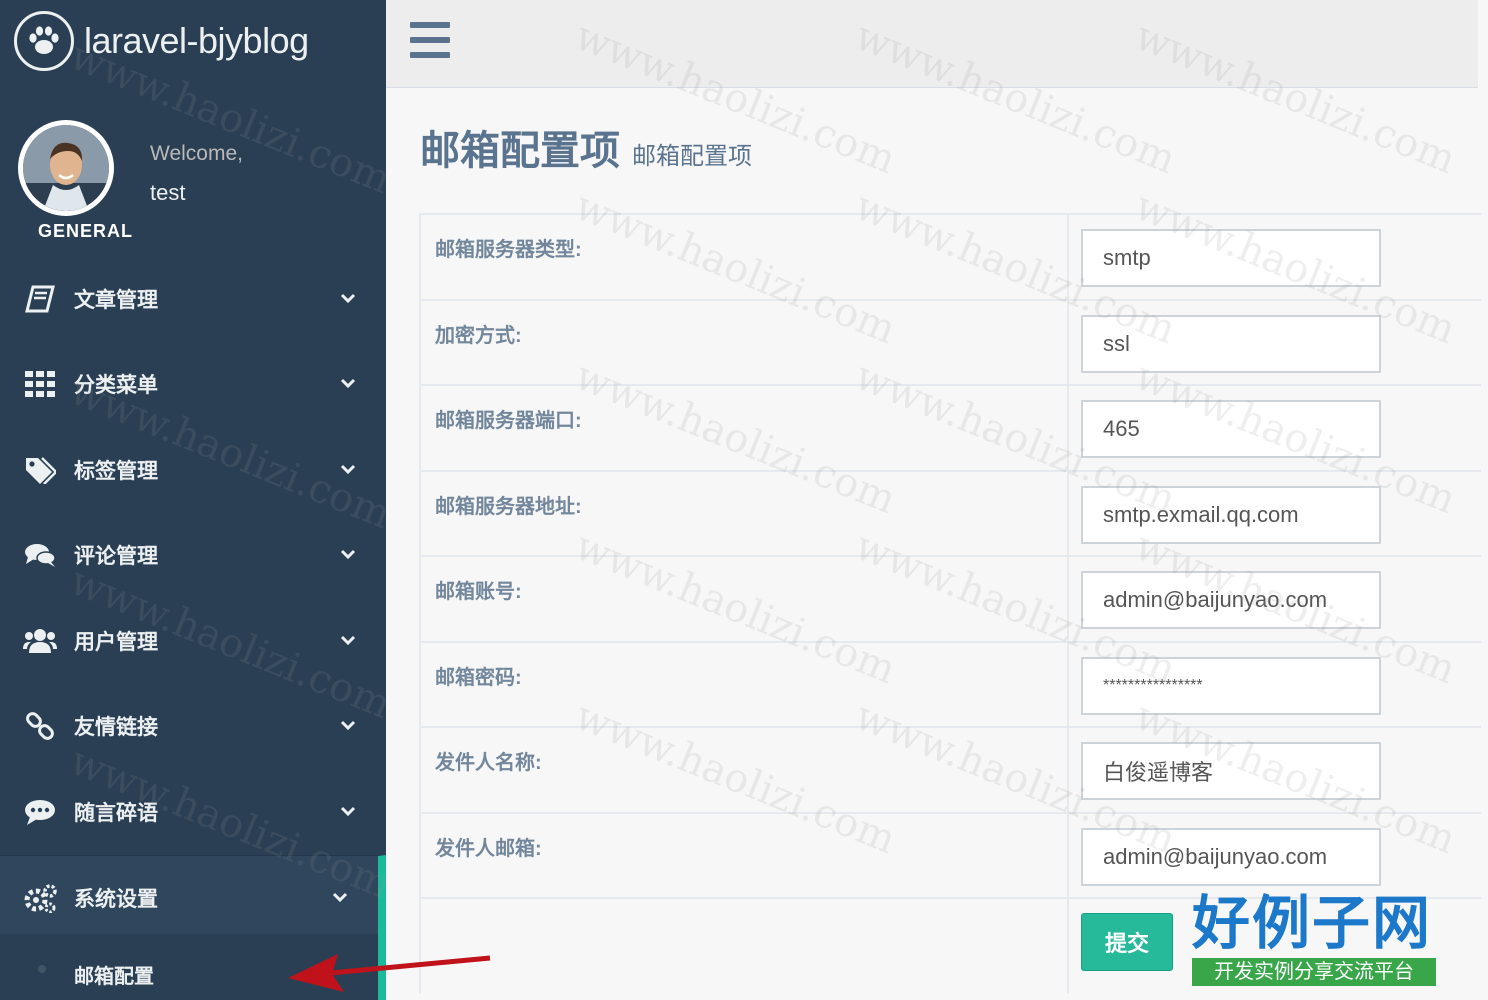  I want to click on page-subtitle: 邮箱配置项, so click(692, 156).